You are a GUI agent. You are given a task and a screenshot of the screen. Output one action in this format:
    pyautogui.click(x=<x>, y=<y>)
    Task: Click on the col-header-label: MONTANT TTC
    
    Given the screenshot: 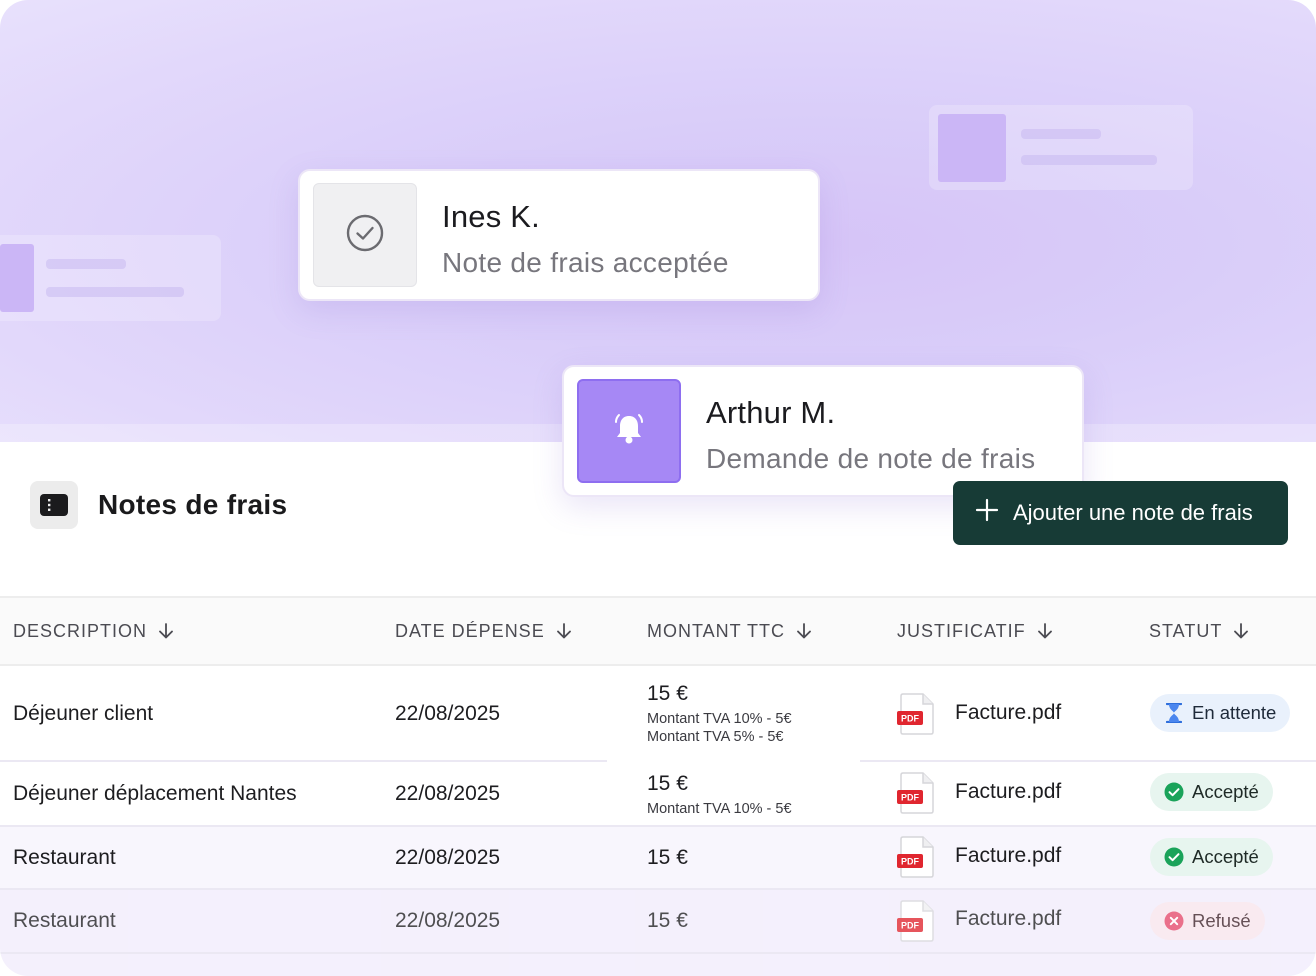 What is the action you would take?
    pyautogui.click(x=716, y=630)
    